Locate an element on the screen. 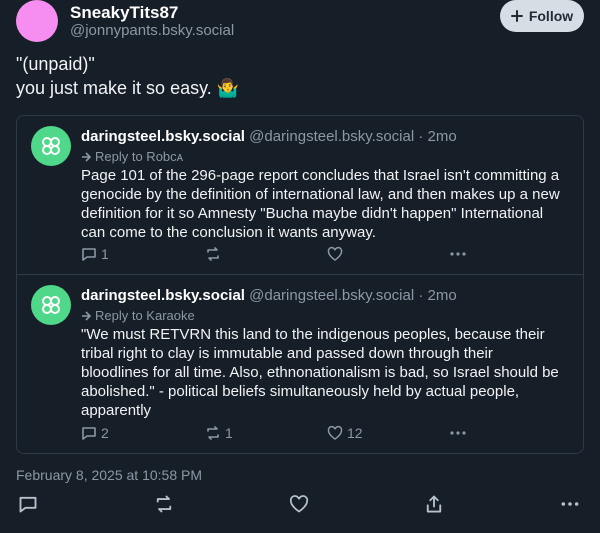  post-action-bar is located at coordinates (300, 508).